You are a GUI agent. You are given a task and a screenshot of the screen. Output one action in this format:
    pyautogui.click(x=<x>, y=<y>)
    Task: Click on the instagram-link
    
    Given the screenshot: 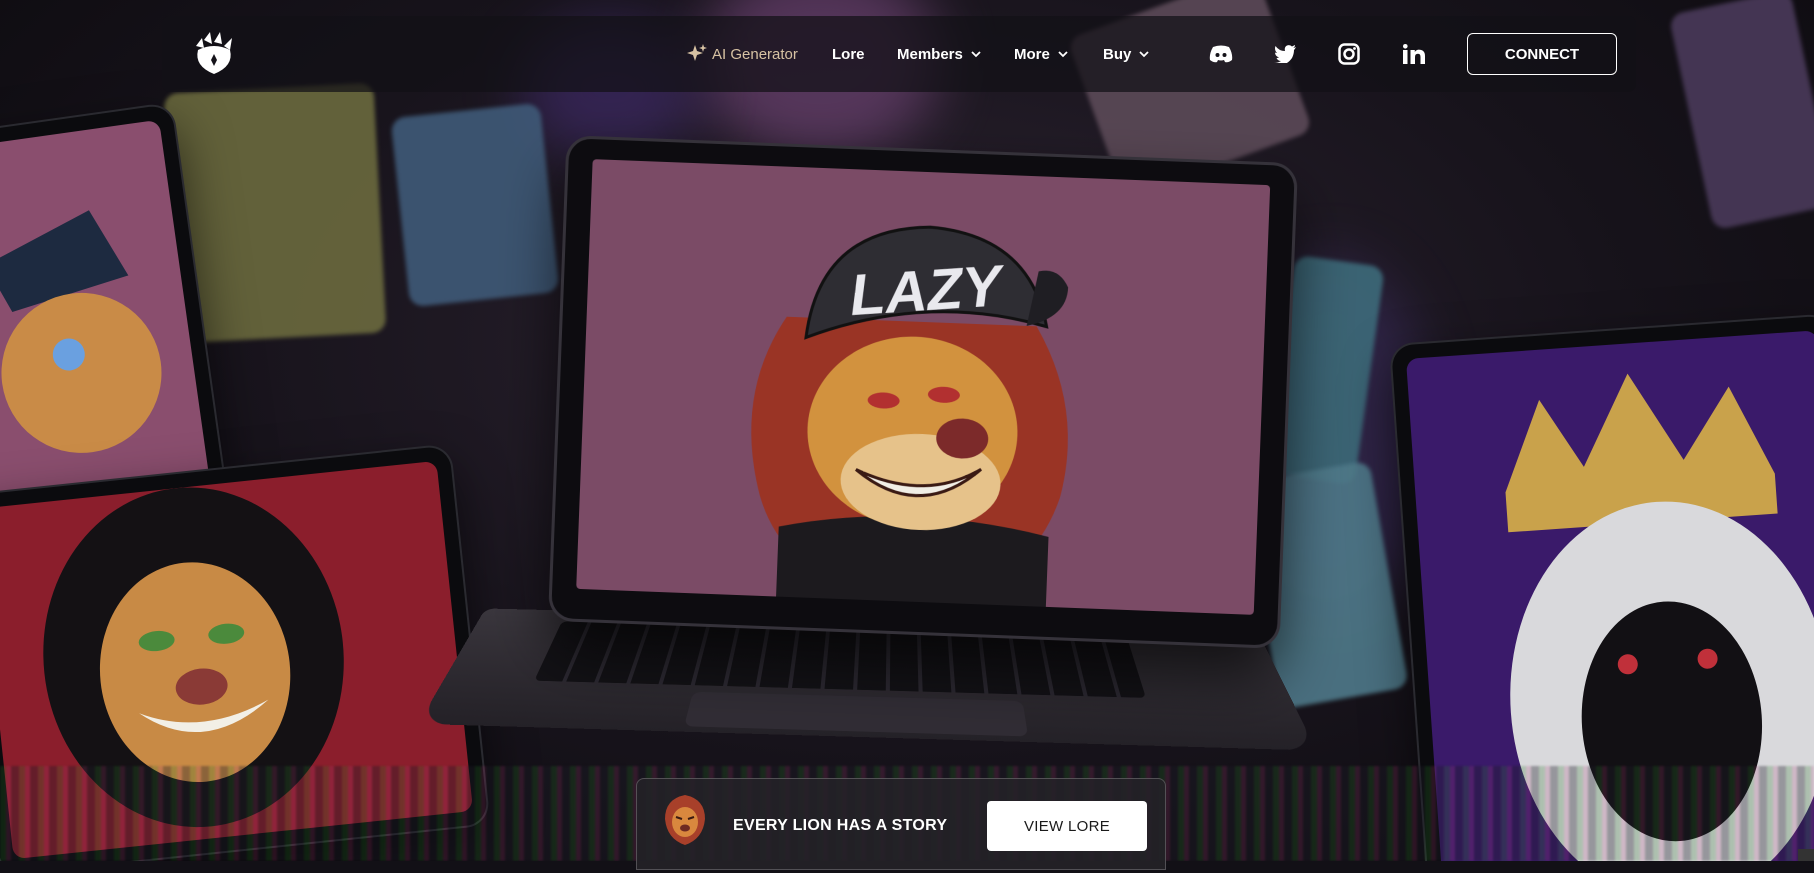 What is the action you would take?
    pyautogui.click(x=1349, y=54)
    